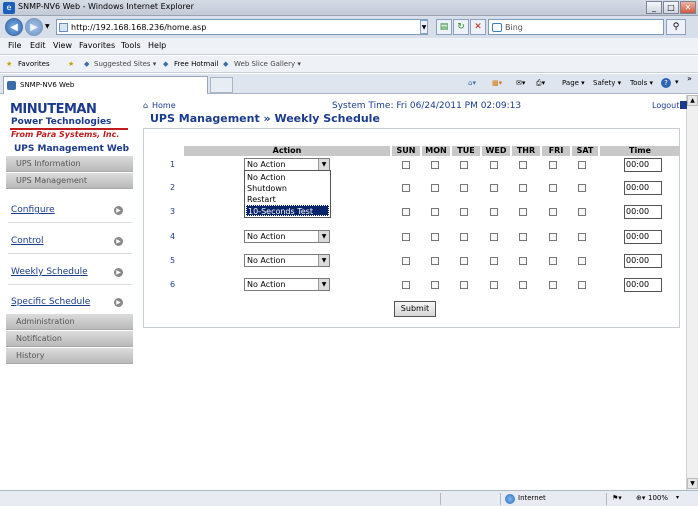 The height and width of the screenshot is (506, 698). Describe the element at coordinates (665, 105) in the screenshot. I see `logout-link: Logout` at that location.